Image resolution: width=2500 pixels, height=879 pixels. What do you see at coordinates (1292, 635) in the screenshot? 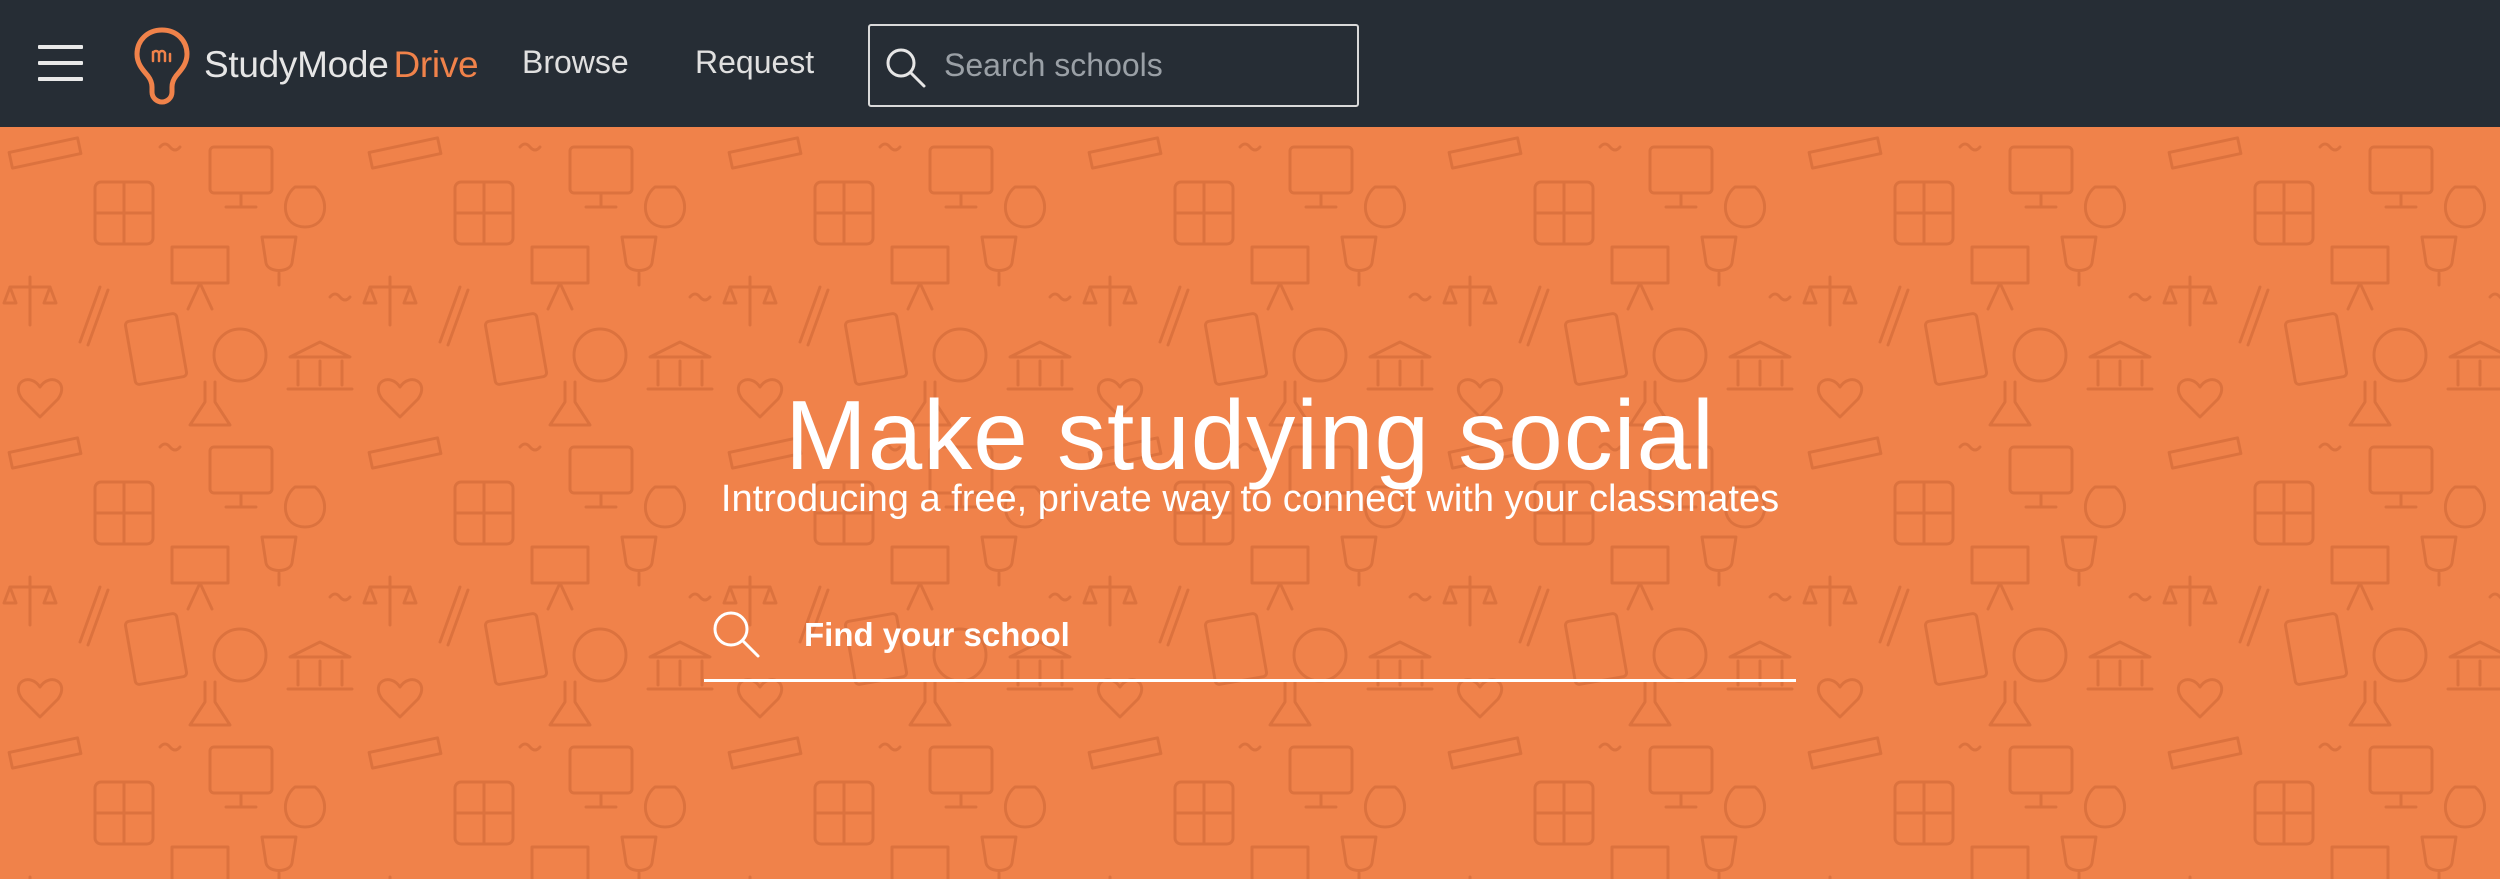
I see `find-school-input` at bounding box center [1292, 635].